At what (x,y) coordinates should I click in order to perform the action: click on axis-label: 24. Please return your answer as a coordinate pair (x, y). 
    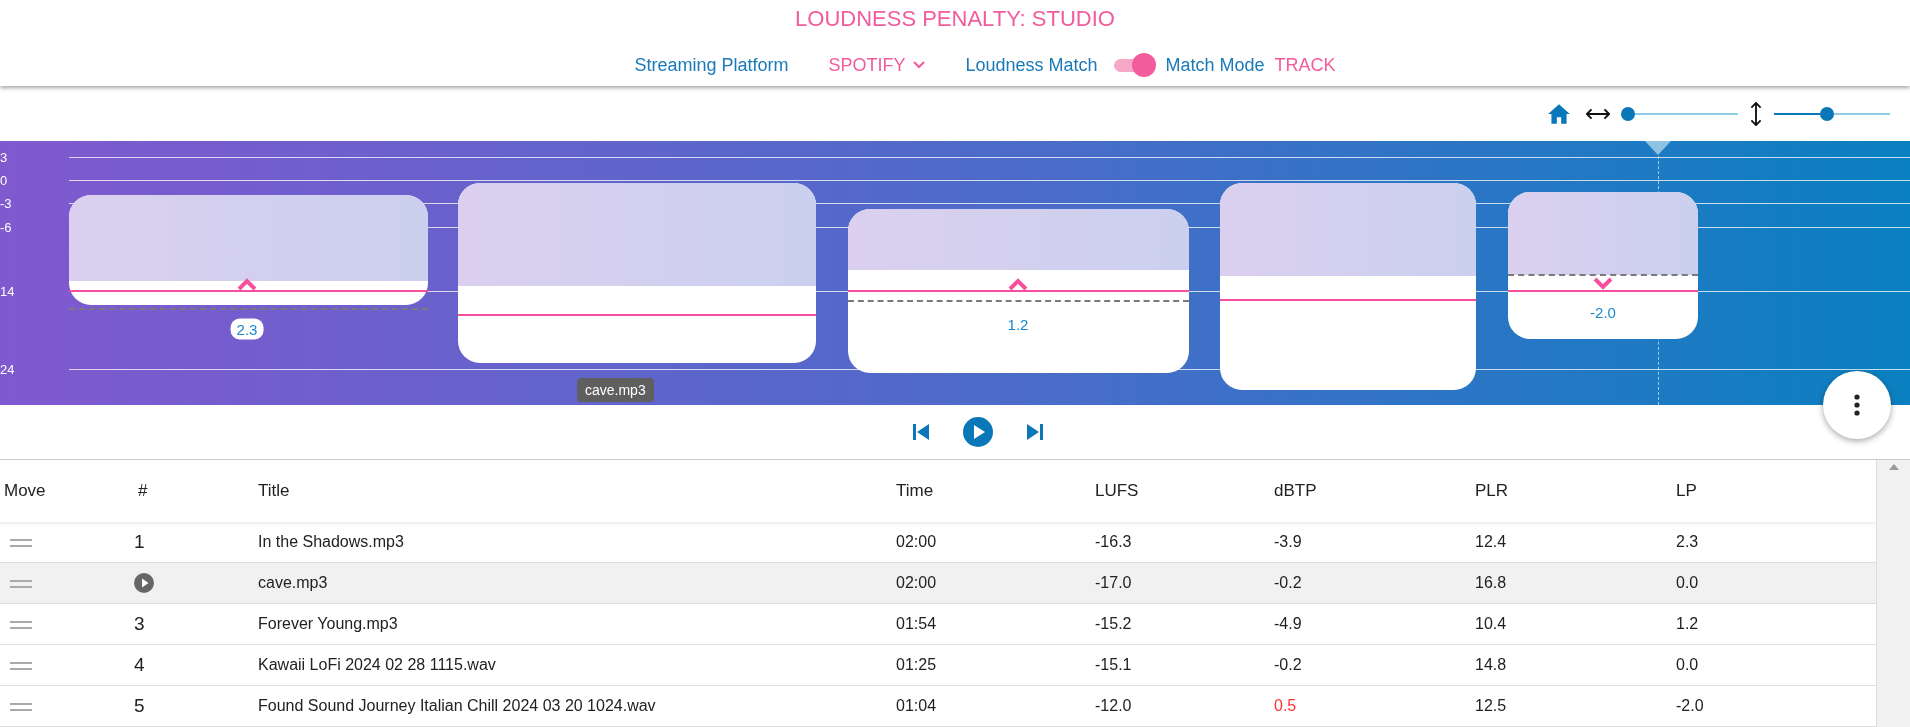
    Looking at the image, I should click on (7, 369).